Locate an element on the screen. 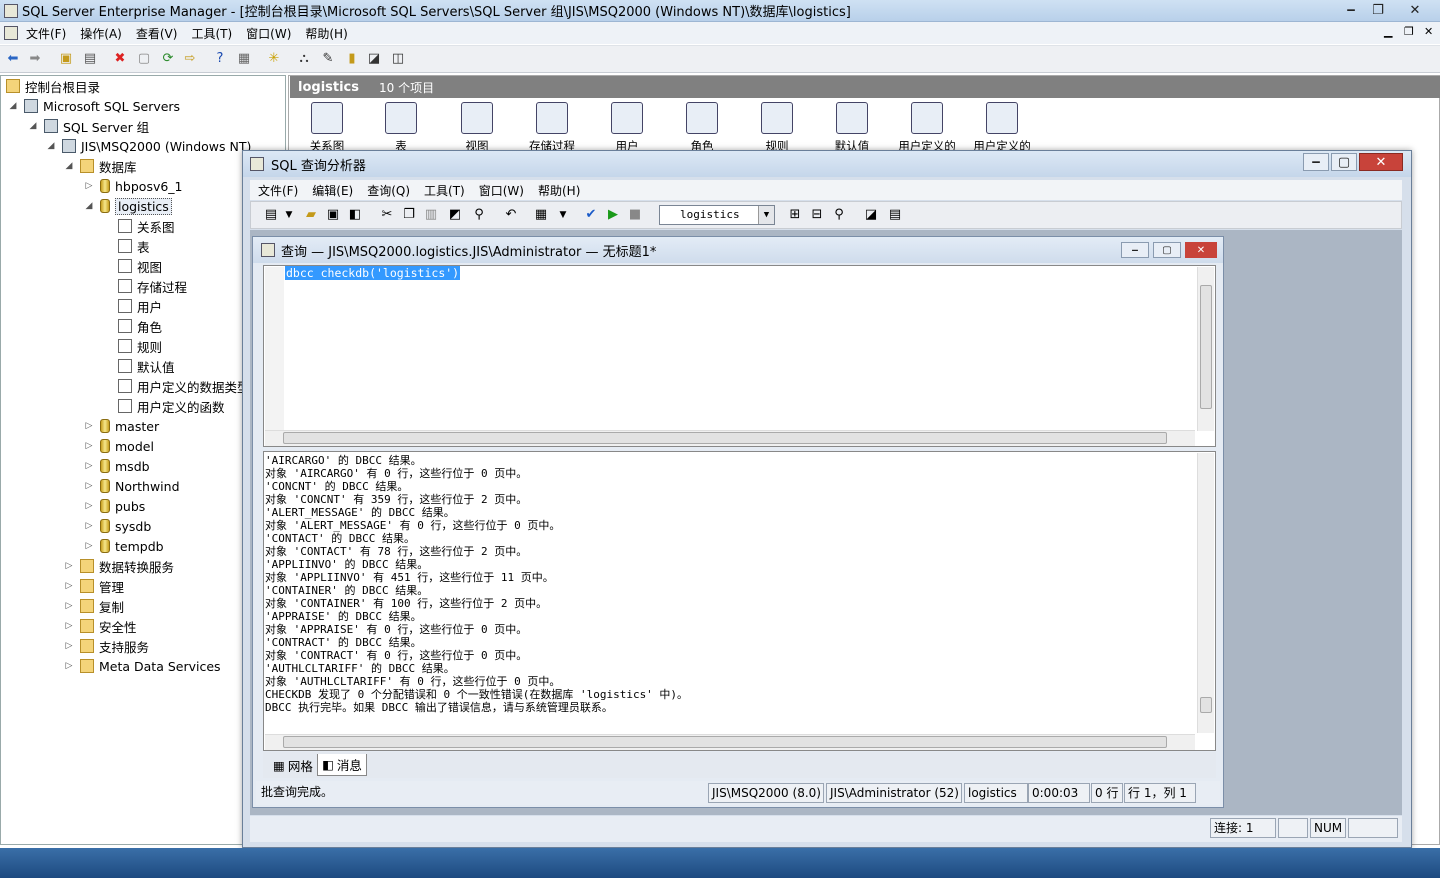 This screenshot has width=1440, height=878. cut-icon: ✂ is located at coordinates (387, 215).